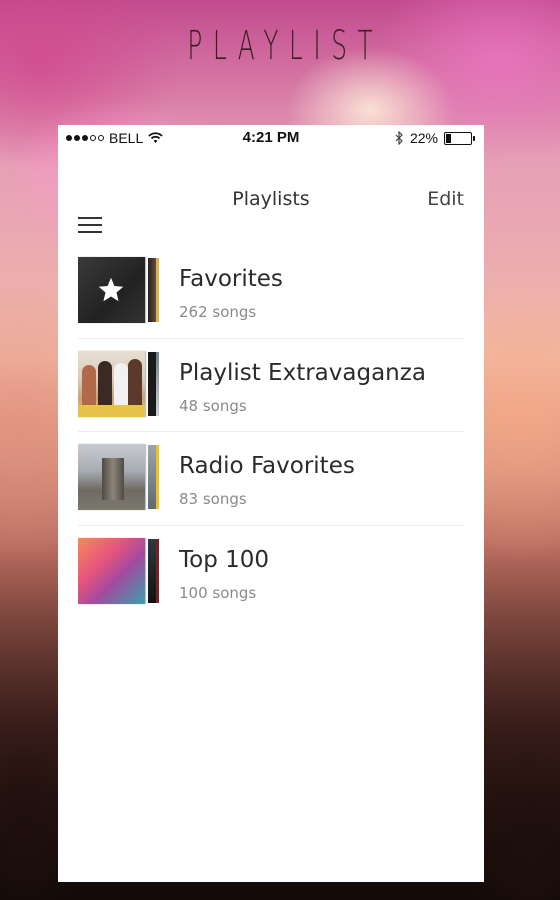 The width and height of the screenshot is (560, 900). I want to click on playlist-song-count: 48 songs, so click(213, 405).